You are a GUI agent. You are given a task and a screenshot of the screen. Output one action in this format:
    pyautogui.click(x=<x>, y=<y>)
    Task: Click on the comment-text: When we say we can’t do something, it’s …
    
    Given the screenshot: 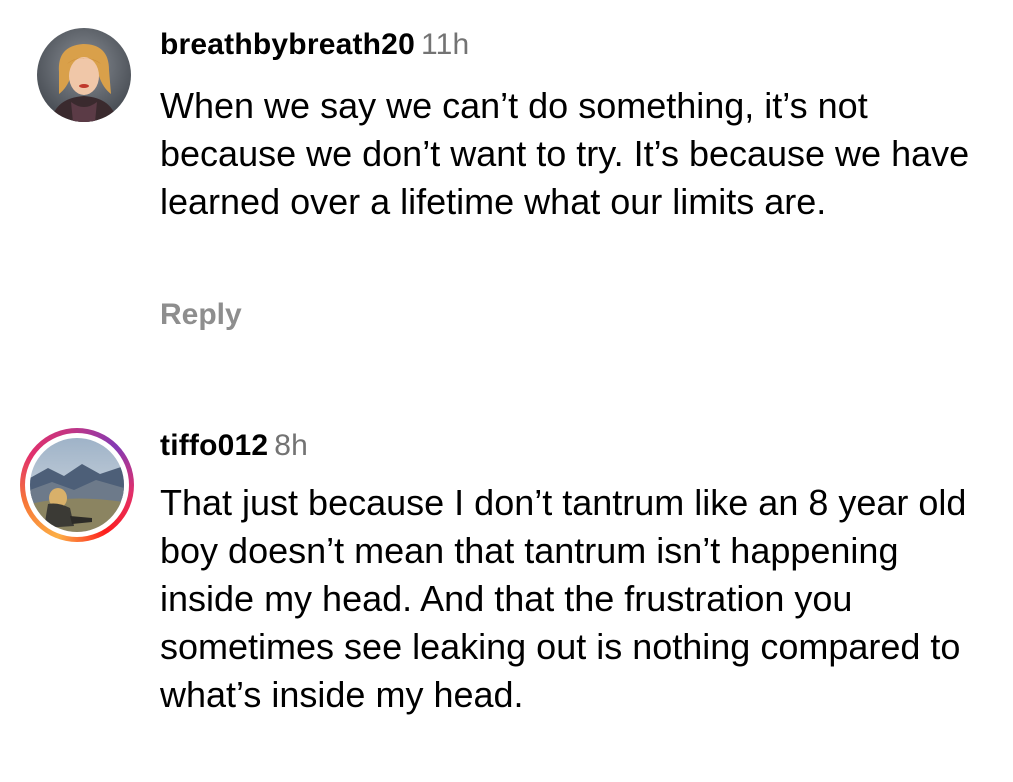 What is the action you would take?
    pyautogui.click(x=565, y=153)
    